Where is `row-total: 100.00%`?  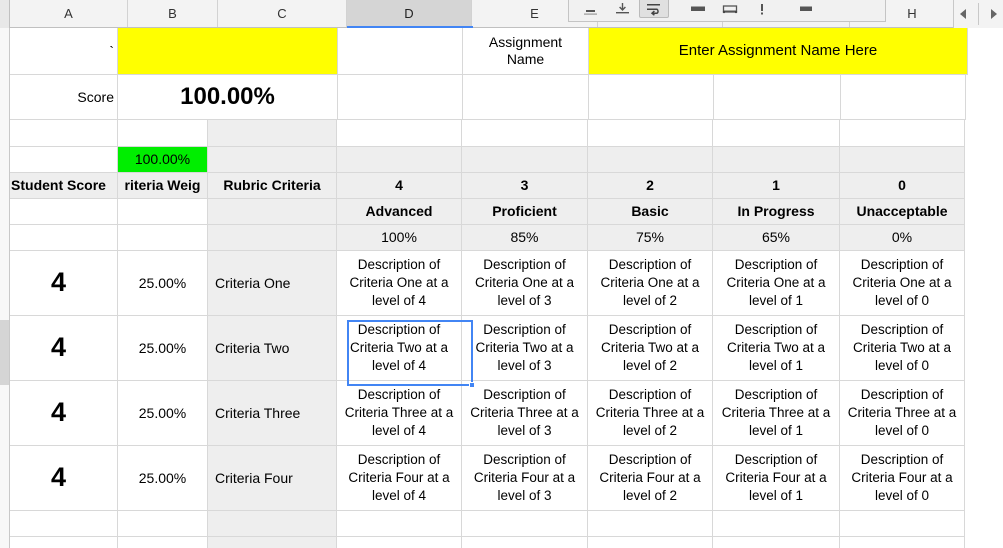
row-total: 100.00% is located at coordinates (501, 160).